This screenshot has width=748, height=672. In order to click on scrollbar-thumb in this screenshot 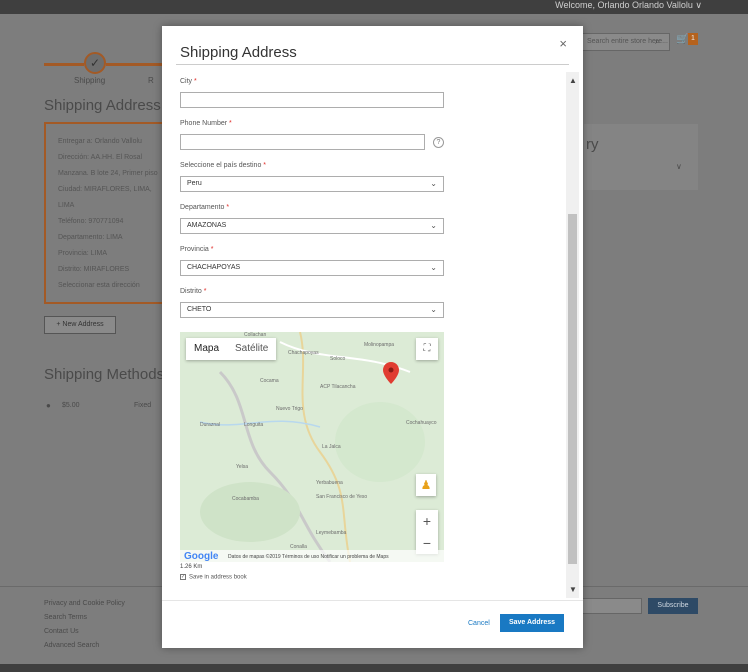, I will do `click(572, 389)`.